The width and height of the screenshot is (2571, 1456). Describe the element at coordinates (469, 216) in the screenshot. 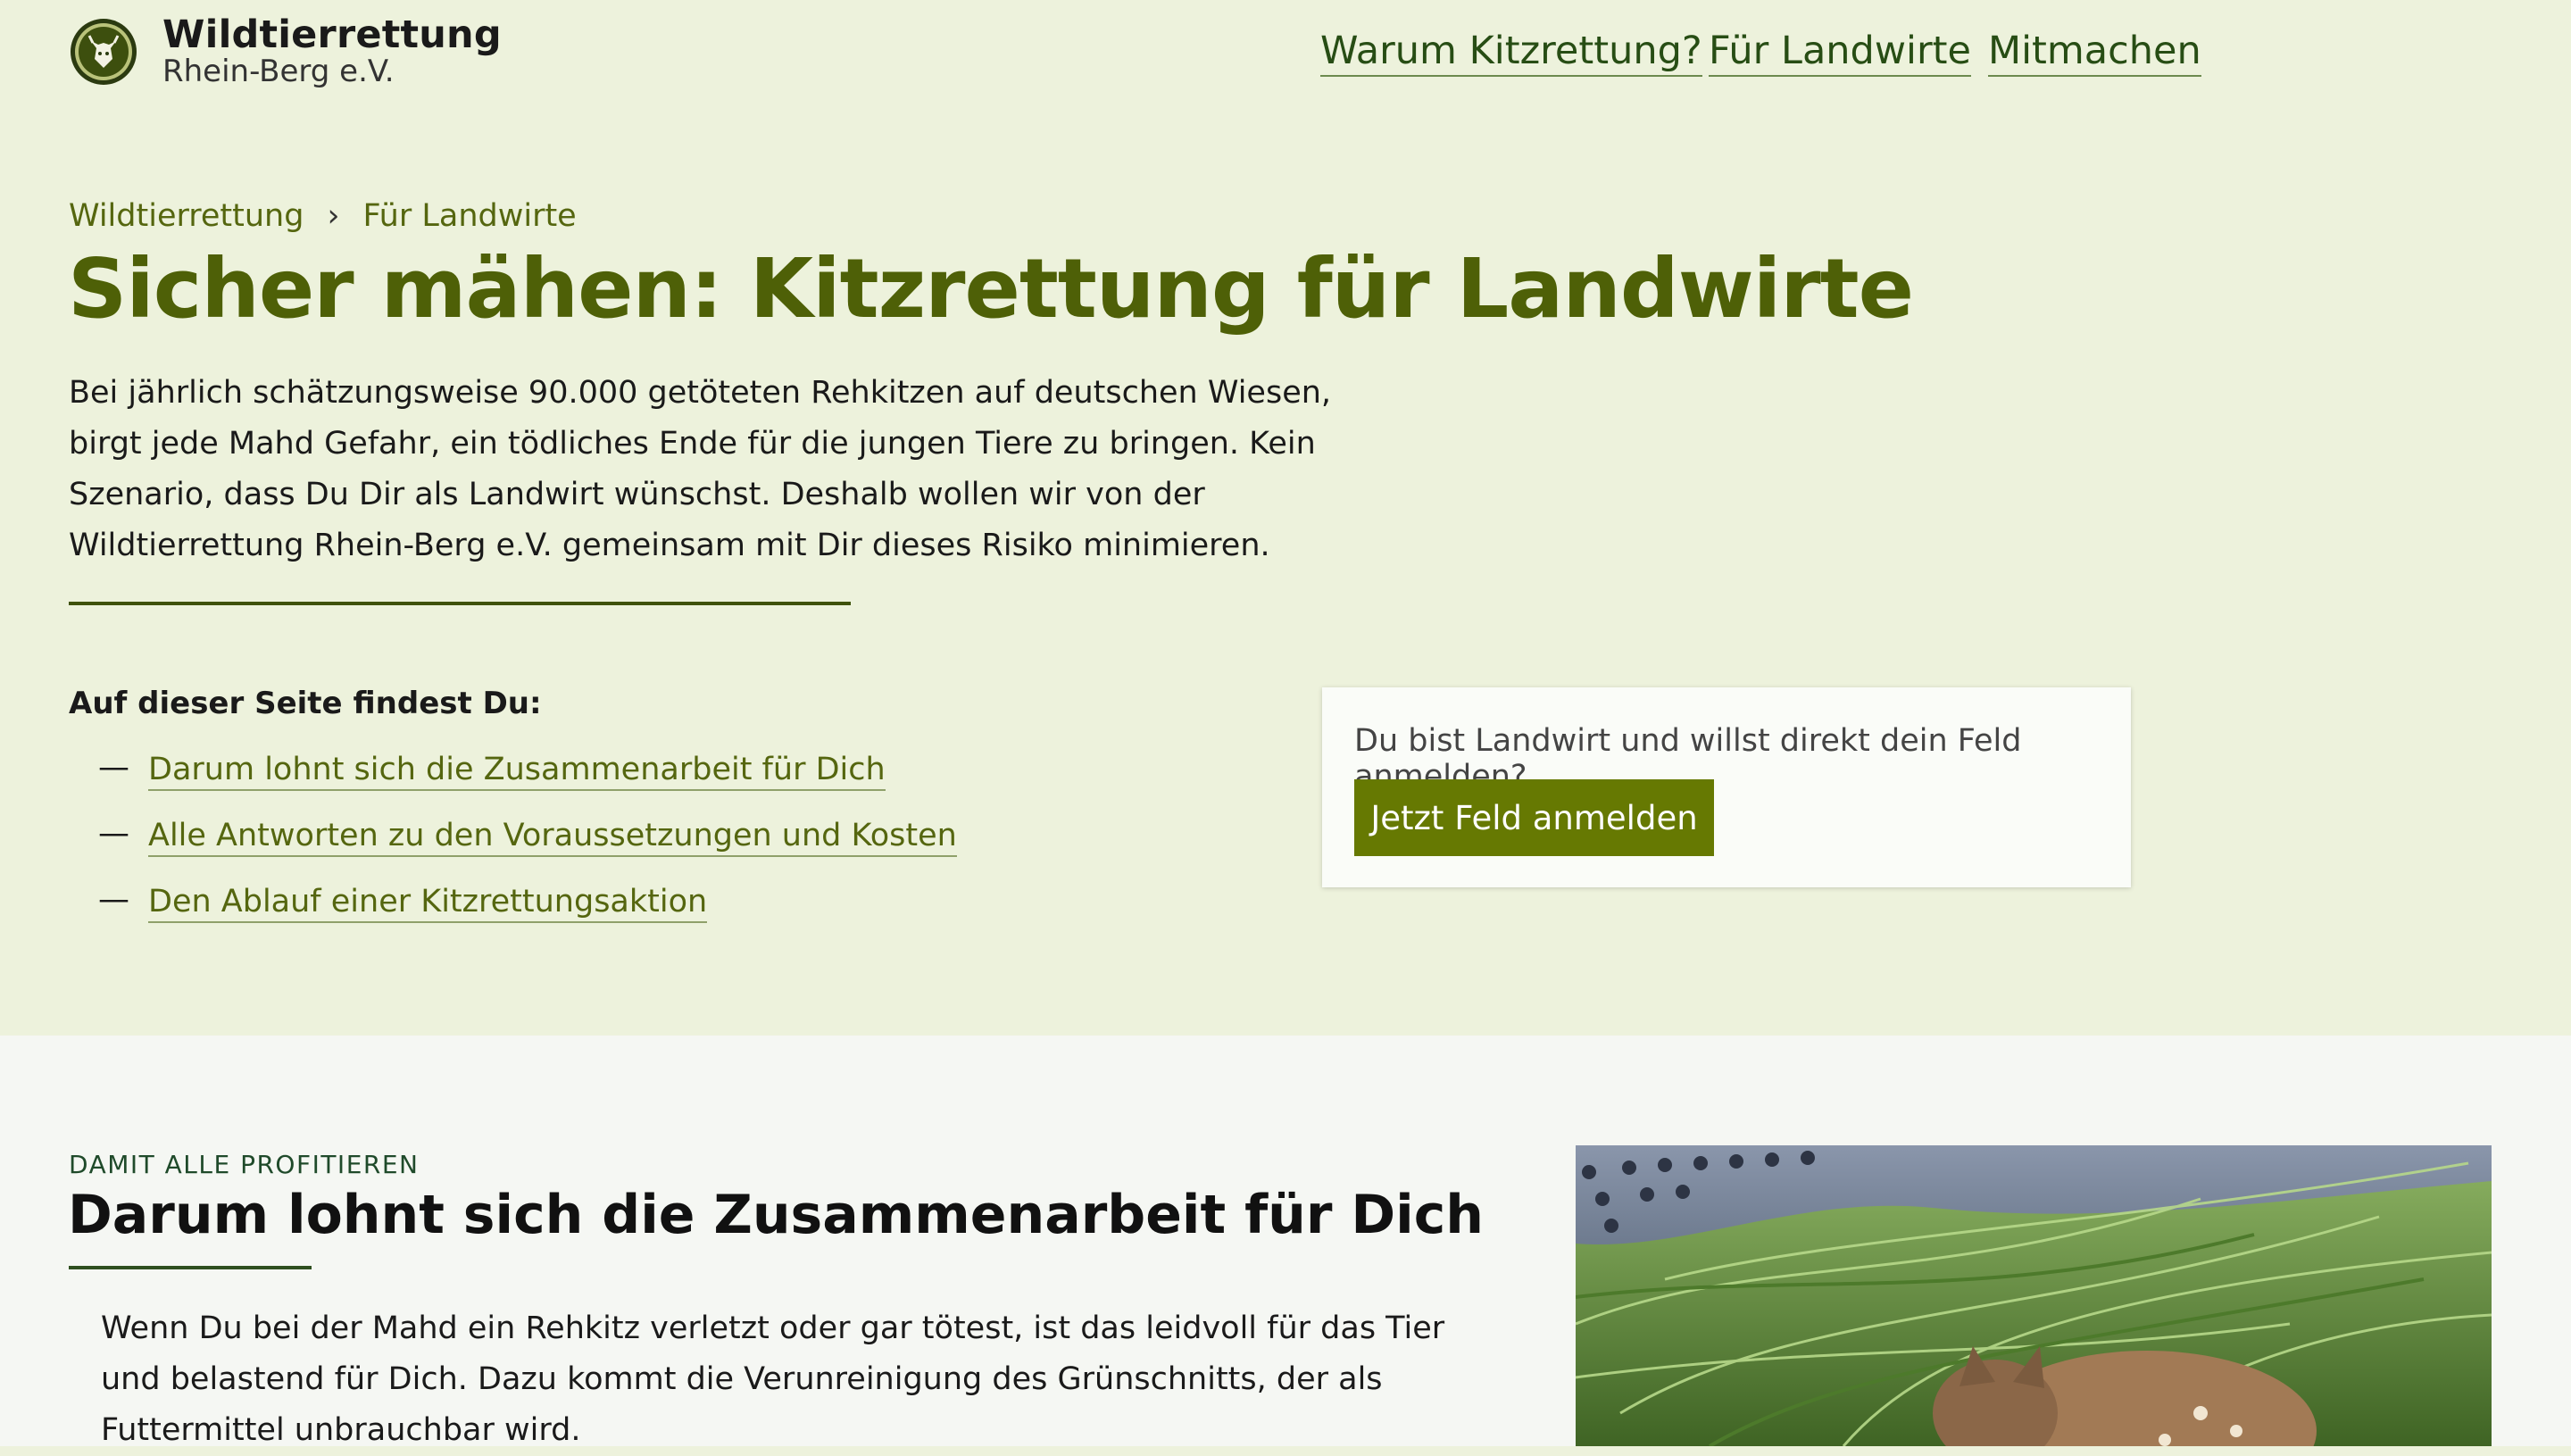

I see `breadcrumb-current: Für Landwirte` at that location.